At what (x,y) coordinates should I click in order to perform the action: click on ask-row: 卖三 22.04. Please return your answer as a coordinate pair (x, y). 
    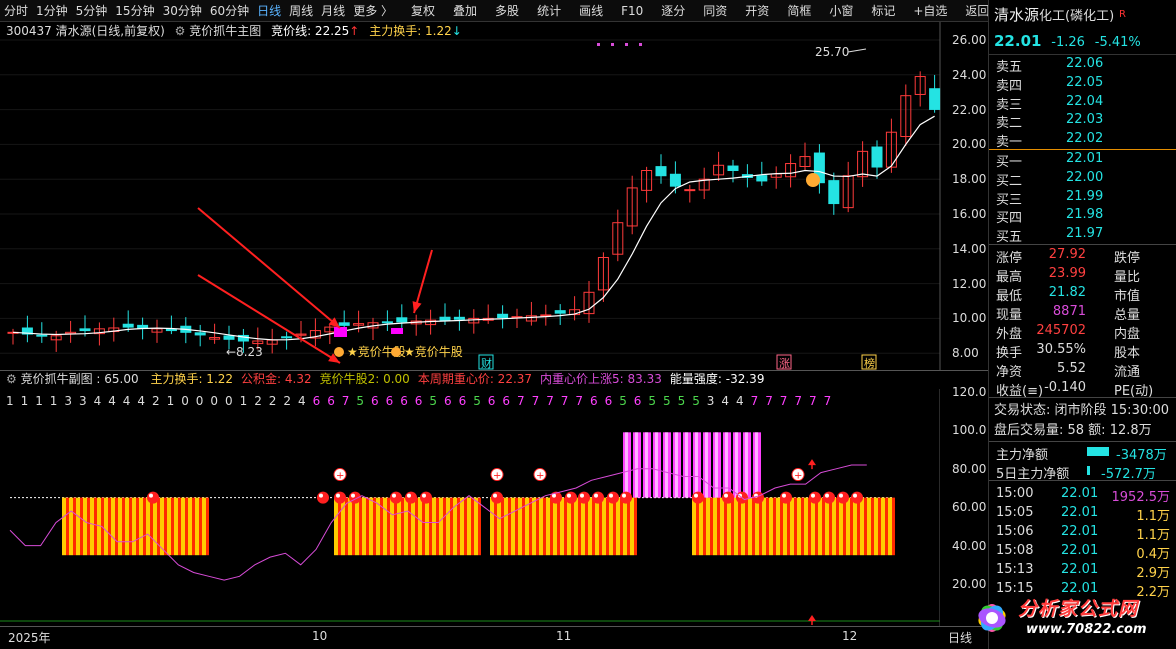
    Looking at the image, I should click on (1082, 103).